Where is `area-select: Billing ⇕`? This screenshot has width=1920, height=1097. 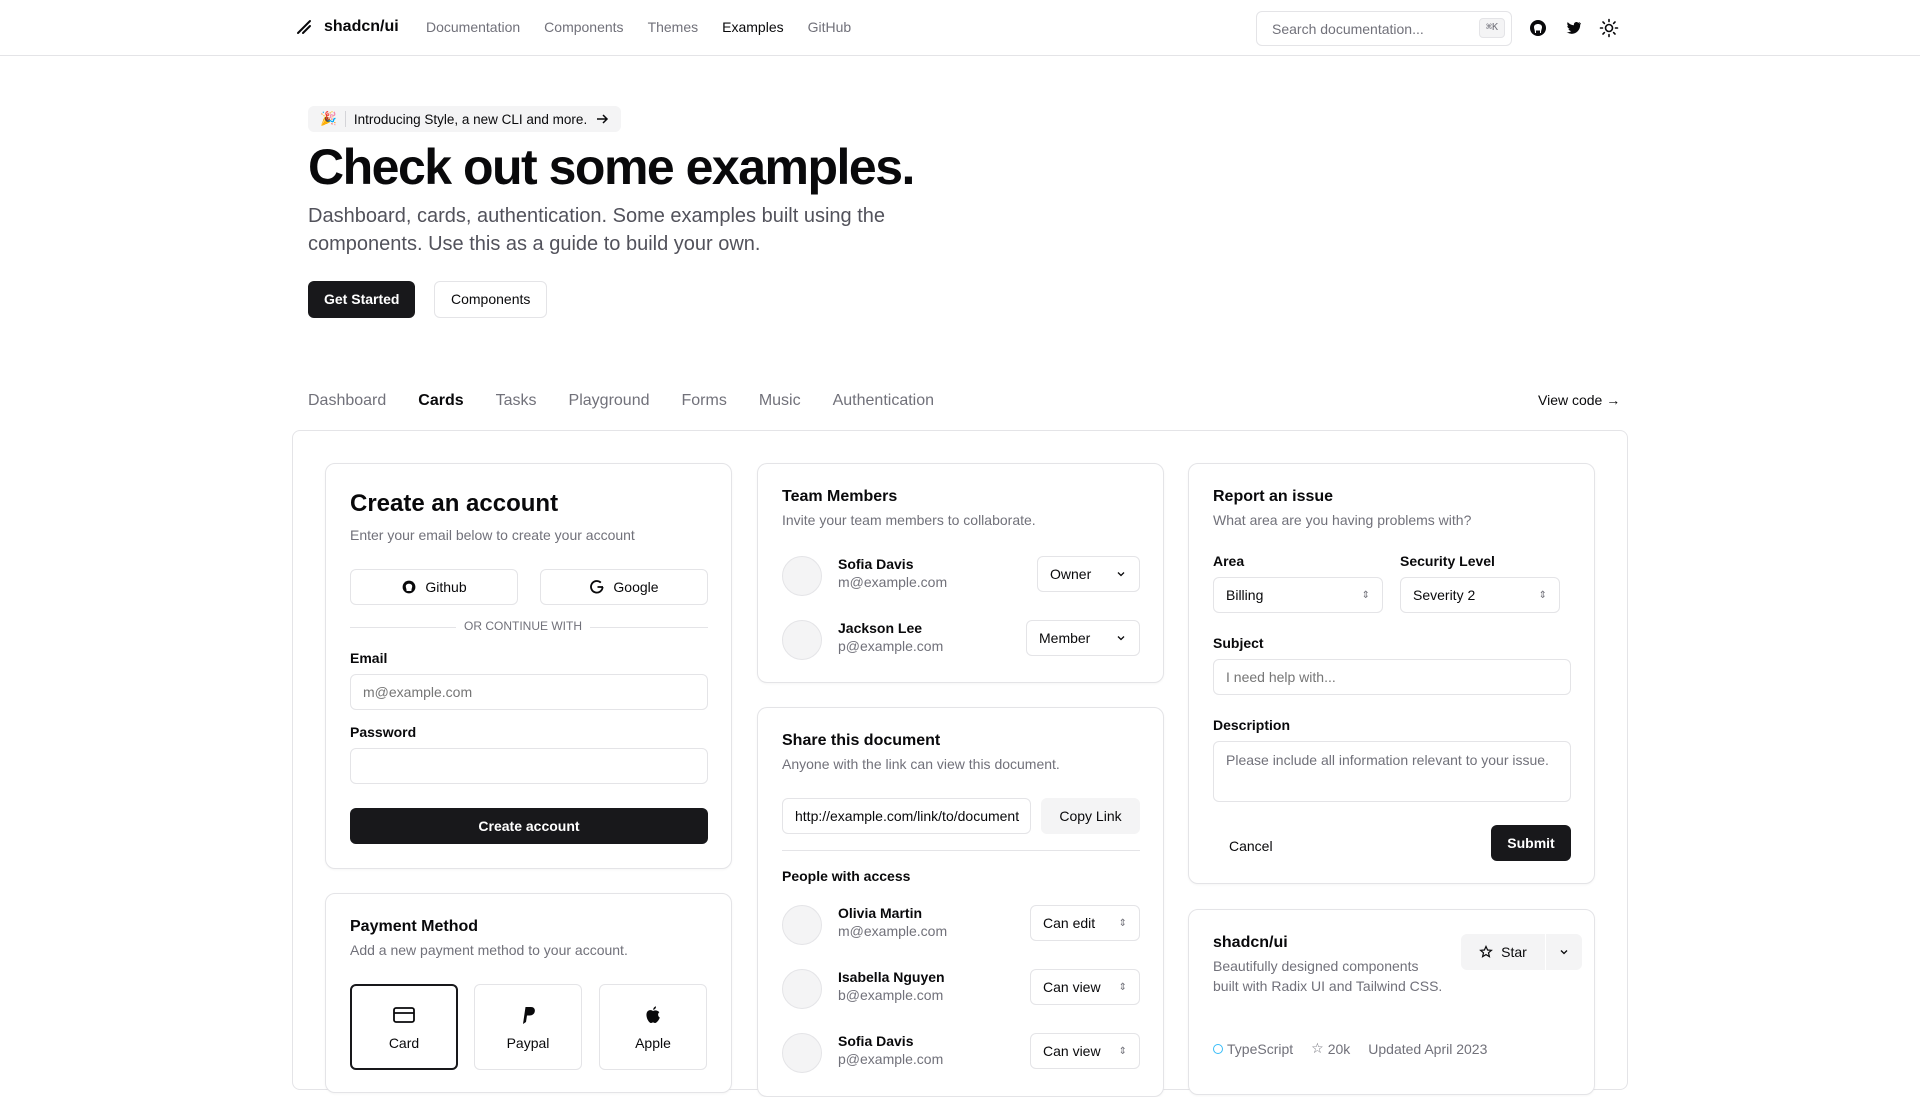
area-select: Billing ⇕ is located at coordinates (1298, 595).